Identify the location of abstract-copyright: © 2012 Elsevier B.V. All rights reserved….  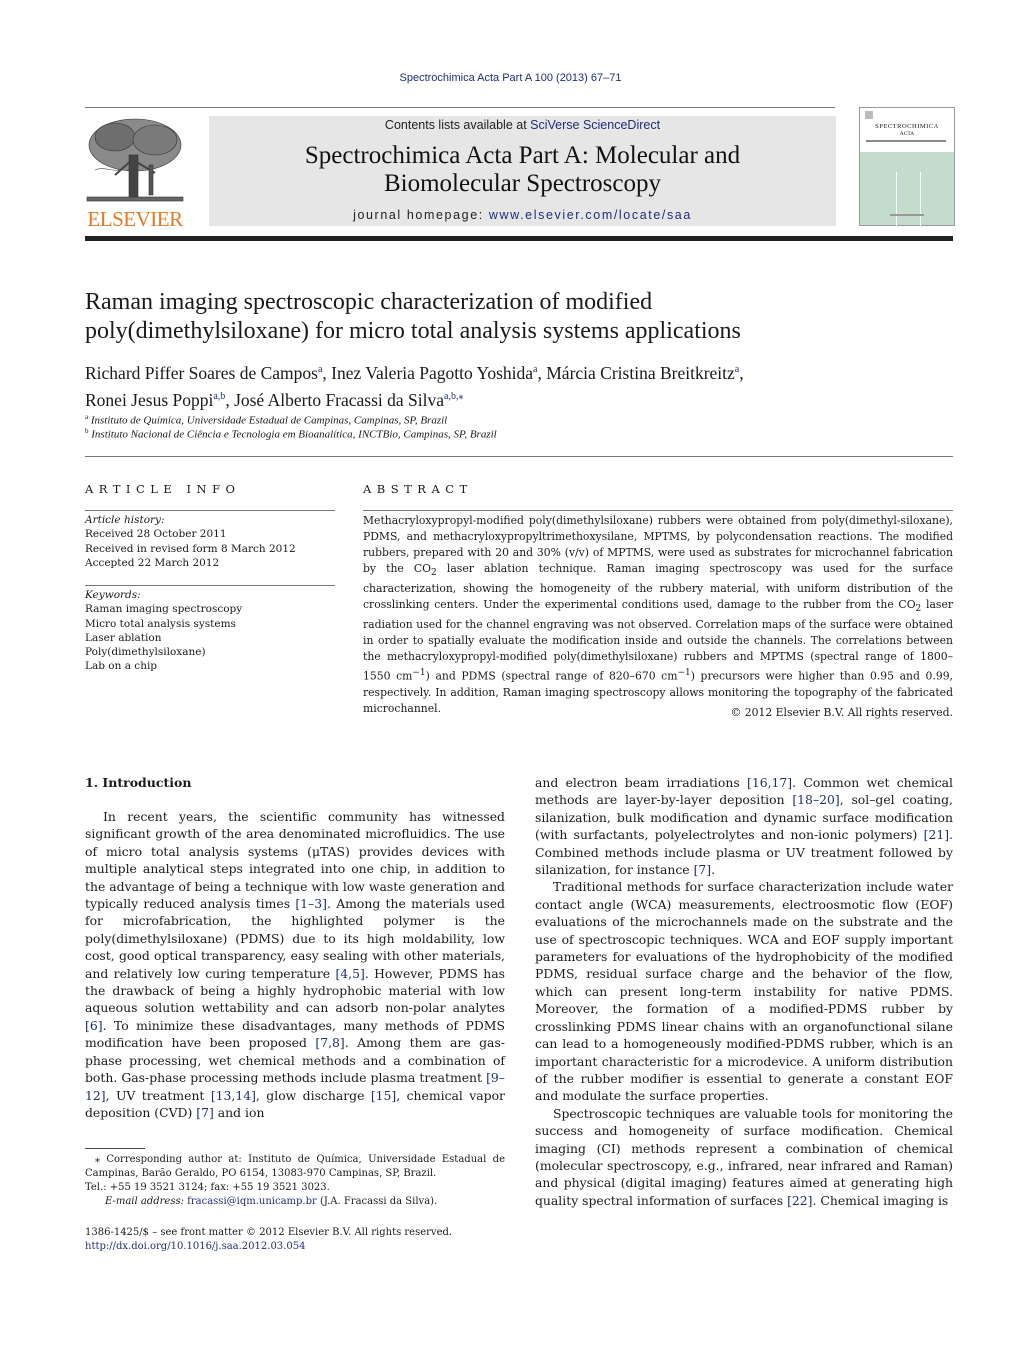
(841, 712).